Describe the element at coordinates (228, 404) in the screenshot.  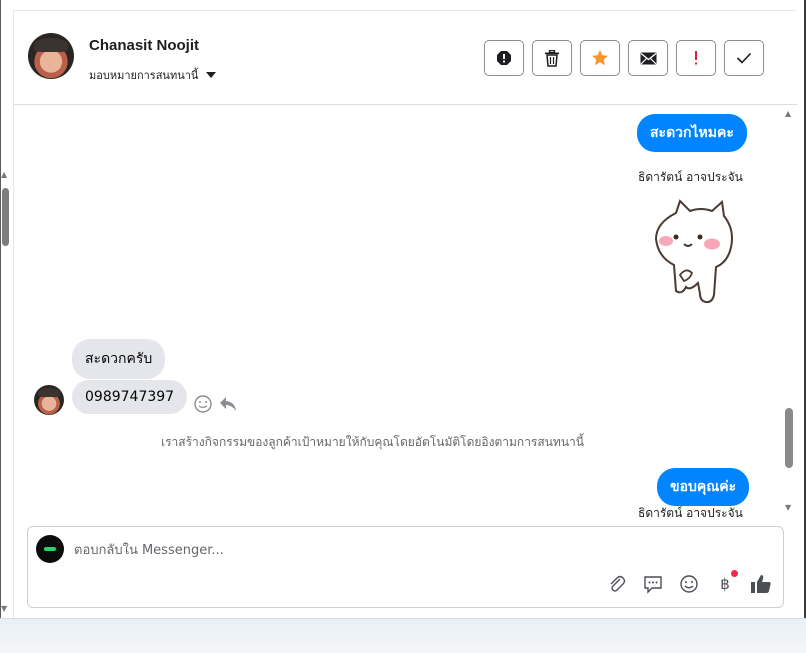
I see `reply-arrow-icon` at that location.